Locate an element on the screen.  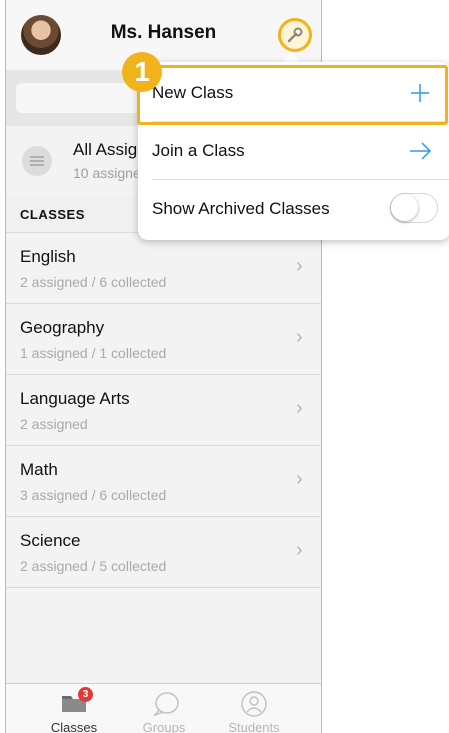
nav-bar: Ms. Hansen is located at coordinates (163, 35).